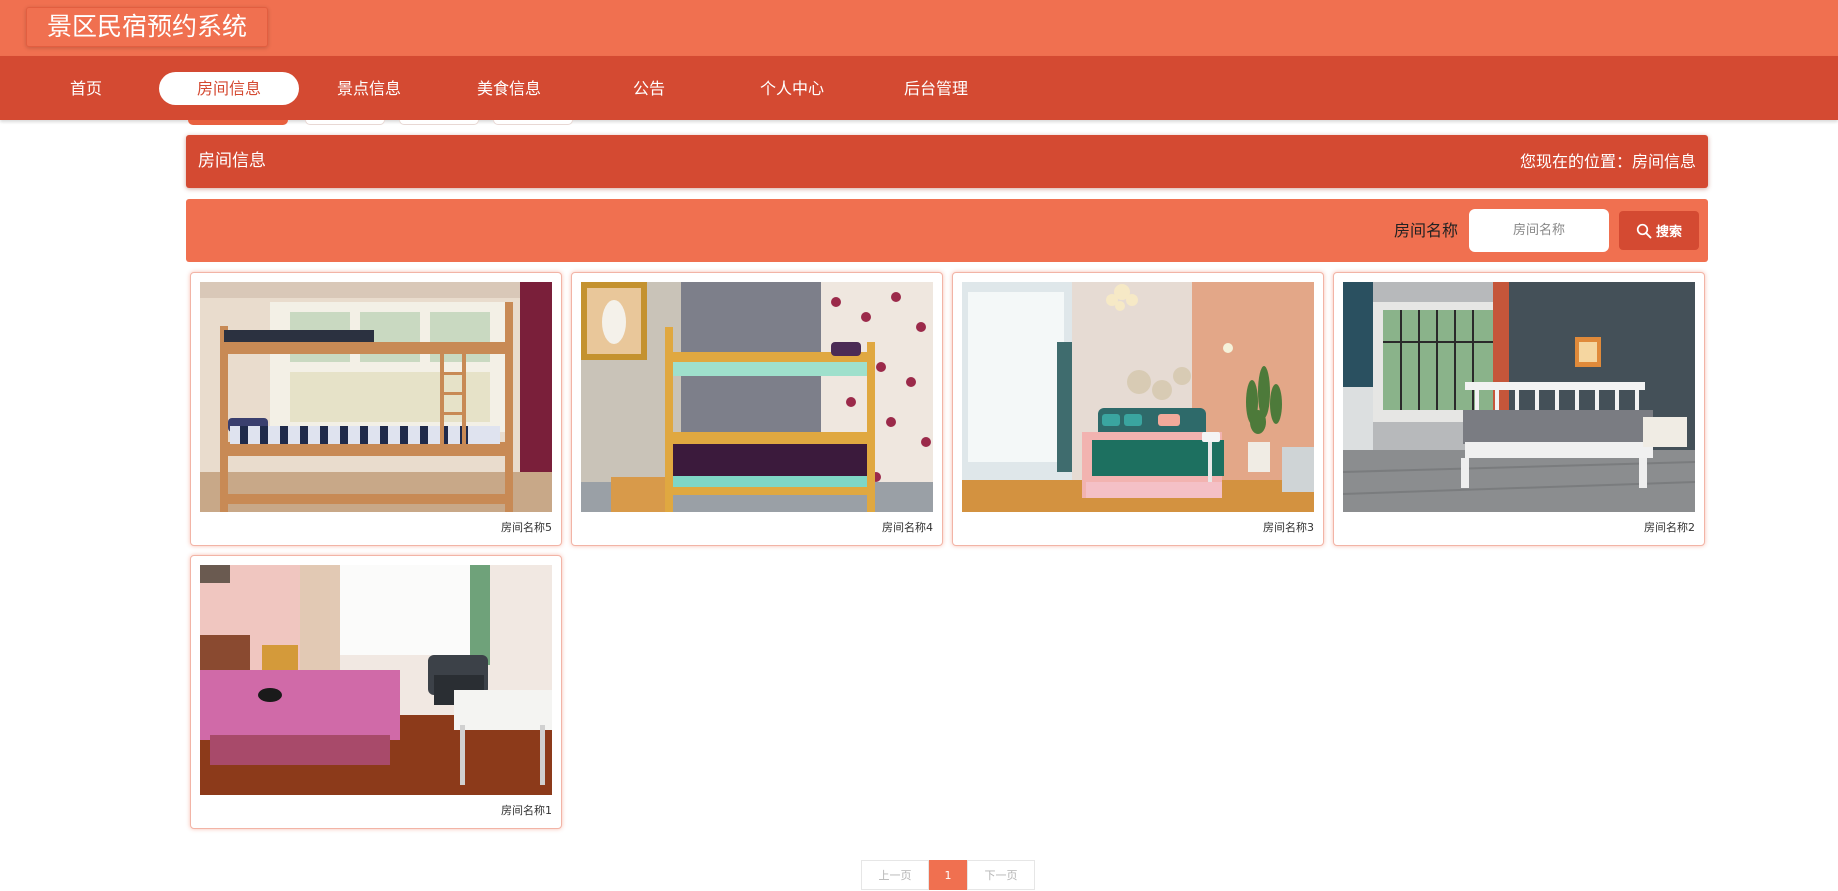 The image size is (1838, 891). I want to click on search-icon, so click(1644, 231).